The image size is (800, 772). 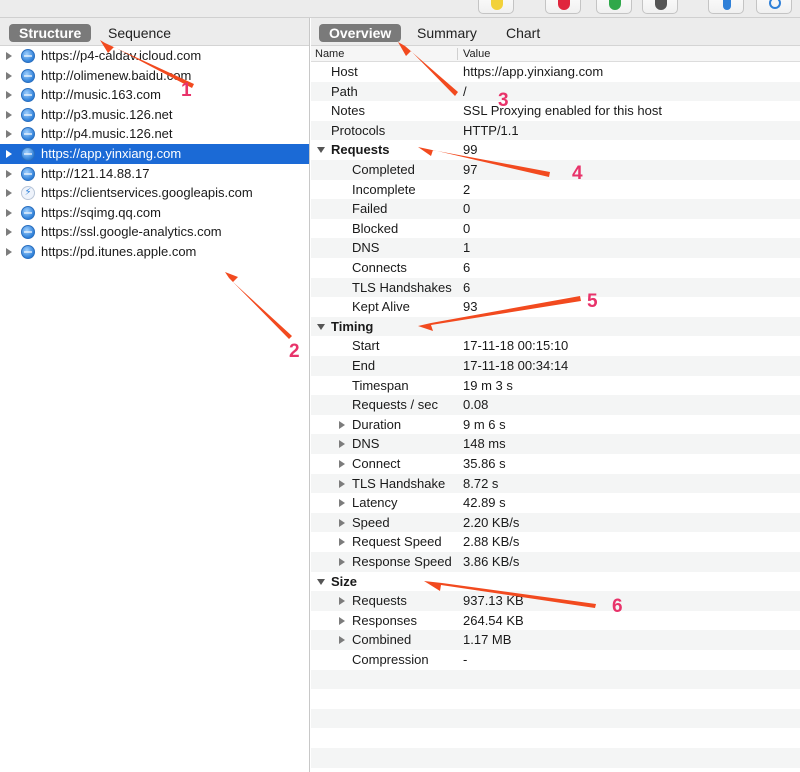 What do you see at coordinates (496, 7) in the screenshot?
I see `toolbar-button-highlight` at bounding box center [496, 7].